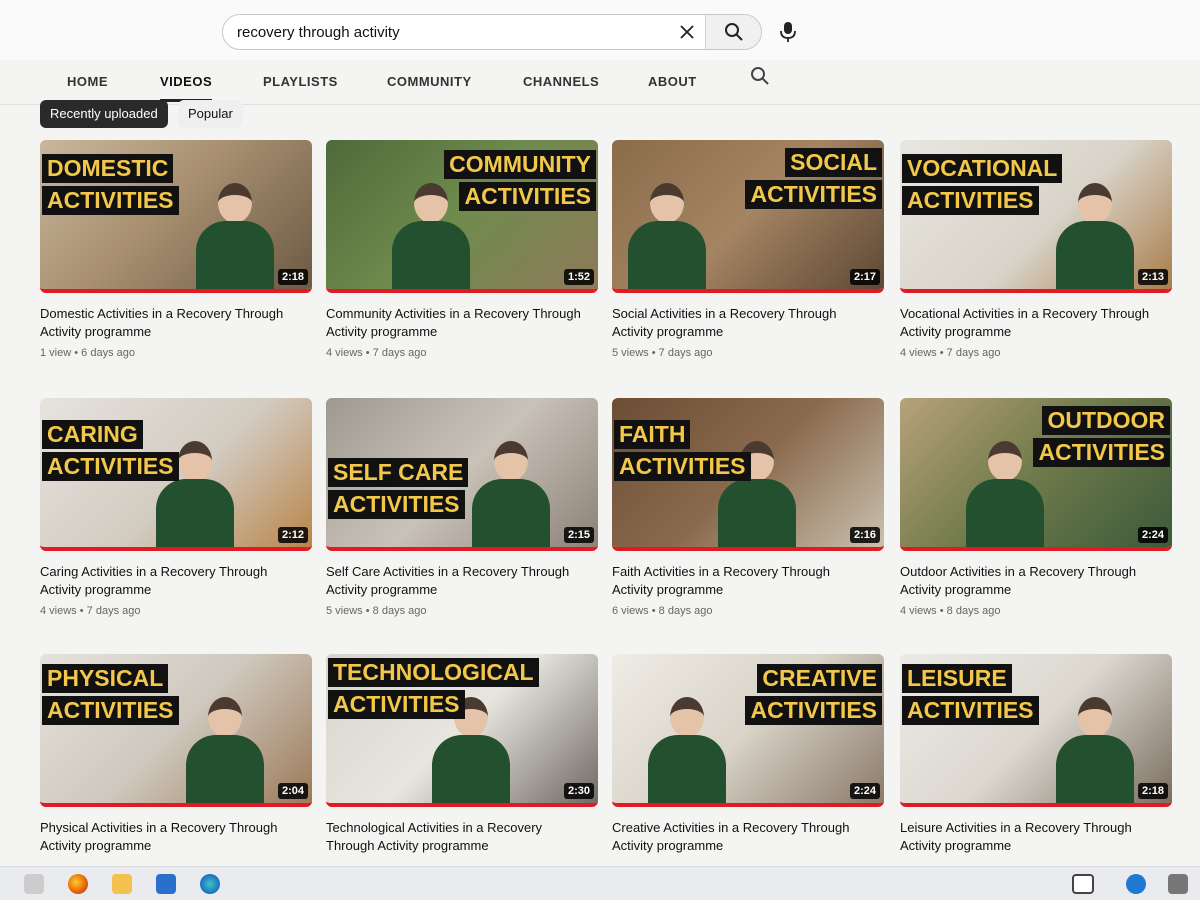 The width and height of the screenshot is (1200, 900). Describe the element at coordinates (578, 535) in the screenshot. I see `video-duration: 2:15` at that location.